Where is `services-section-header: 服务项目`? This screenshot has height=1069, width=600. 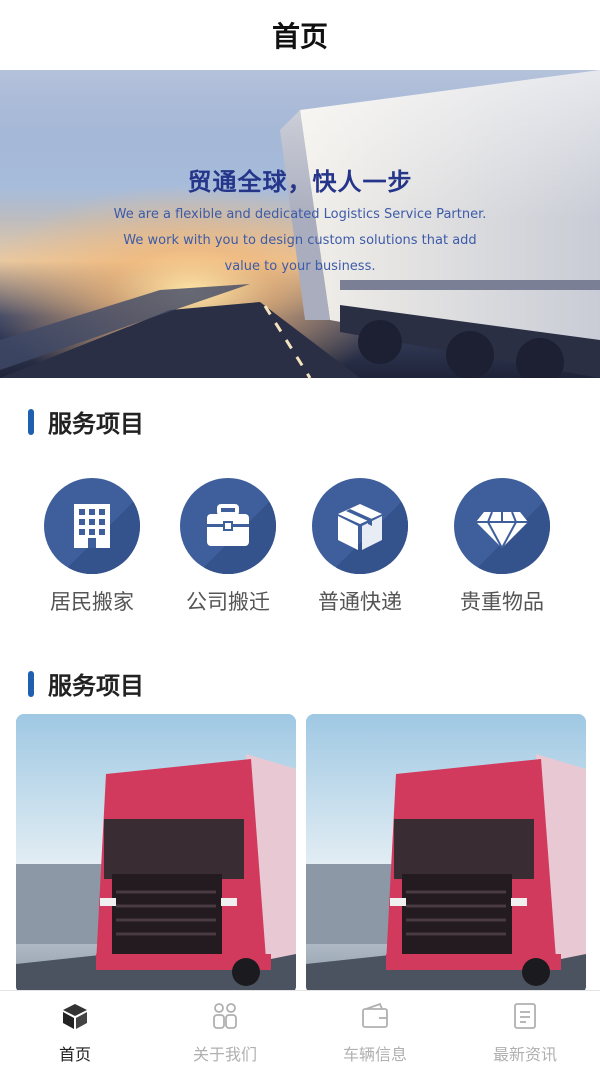 services-section-header: 服务项目 is located at coordinates (86, 421).